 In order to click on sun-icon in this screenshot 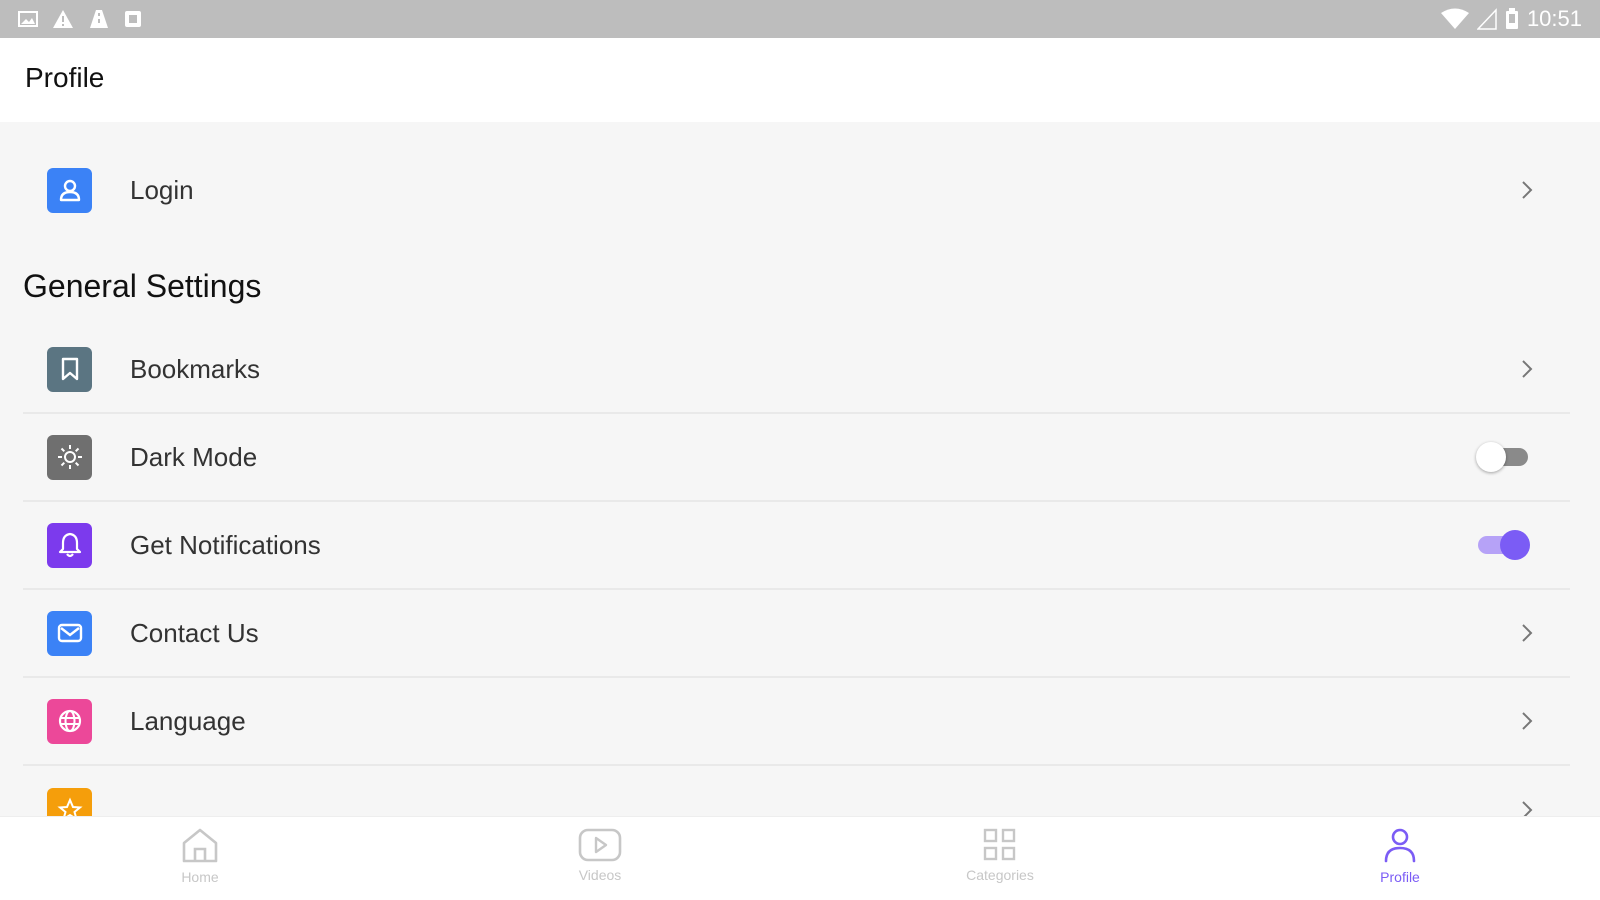, I will do `click(69, 457)`.